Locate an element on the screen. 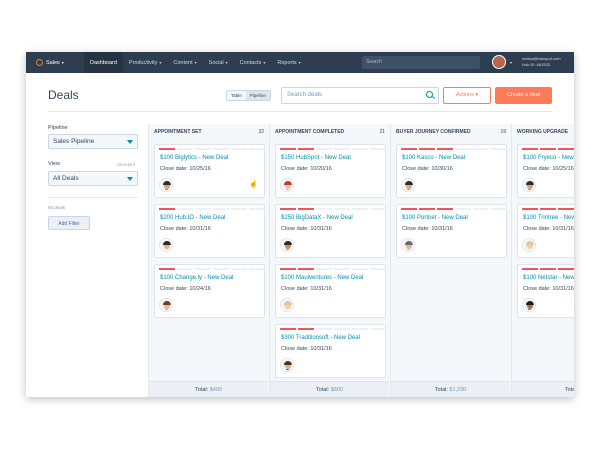  column-total: Total: $1,230 is located at coordinates (450, 389).